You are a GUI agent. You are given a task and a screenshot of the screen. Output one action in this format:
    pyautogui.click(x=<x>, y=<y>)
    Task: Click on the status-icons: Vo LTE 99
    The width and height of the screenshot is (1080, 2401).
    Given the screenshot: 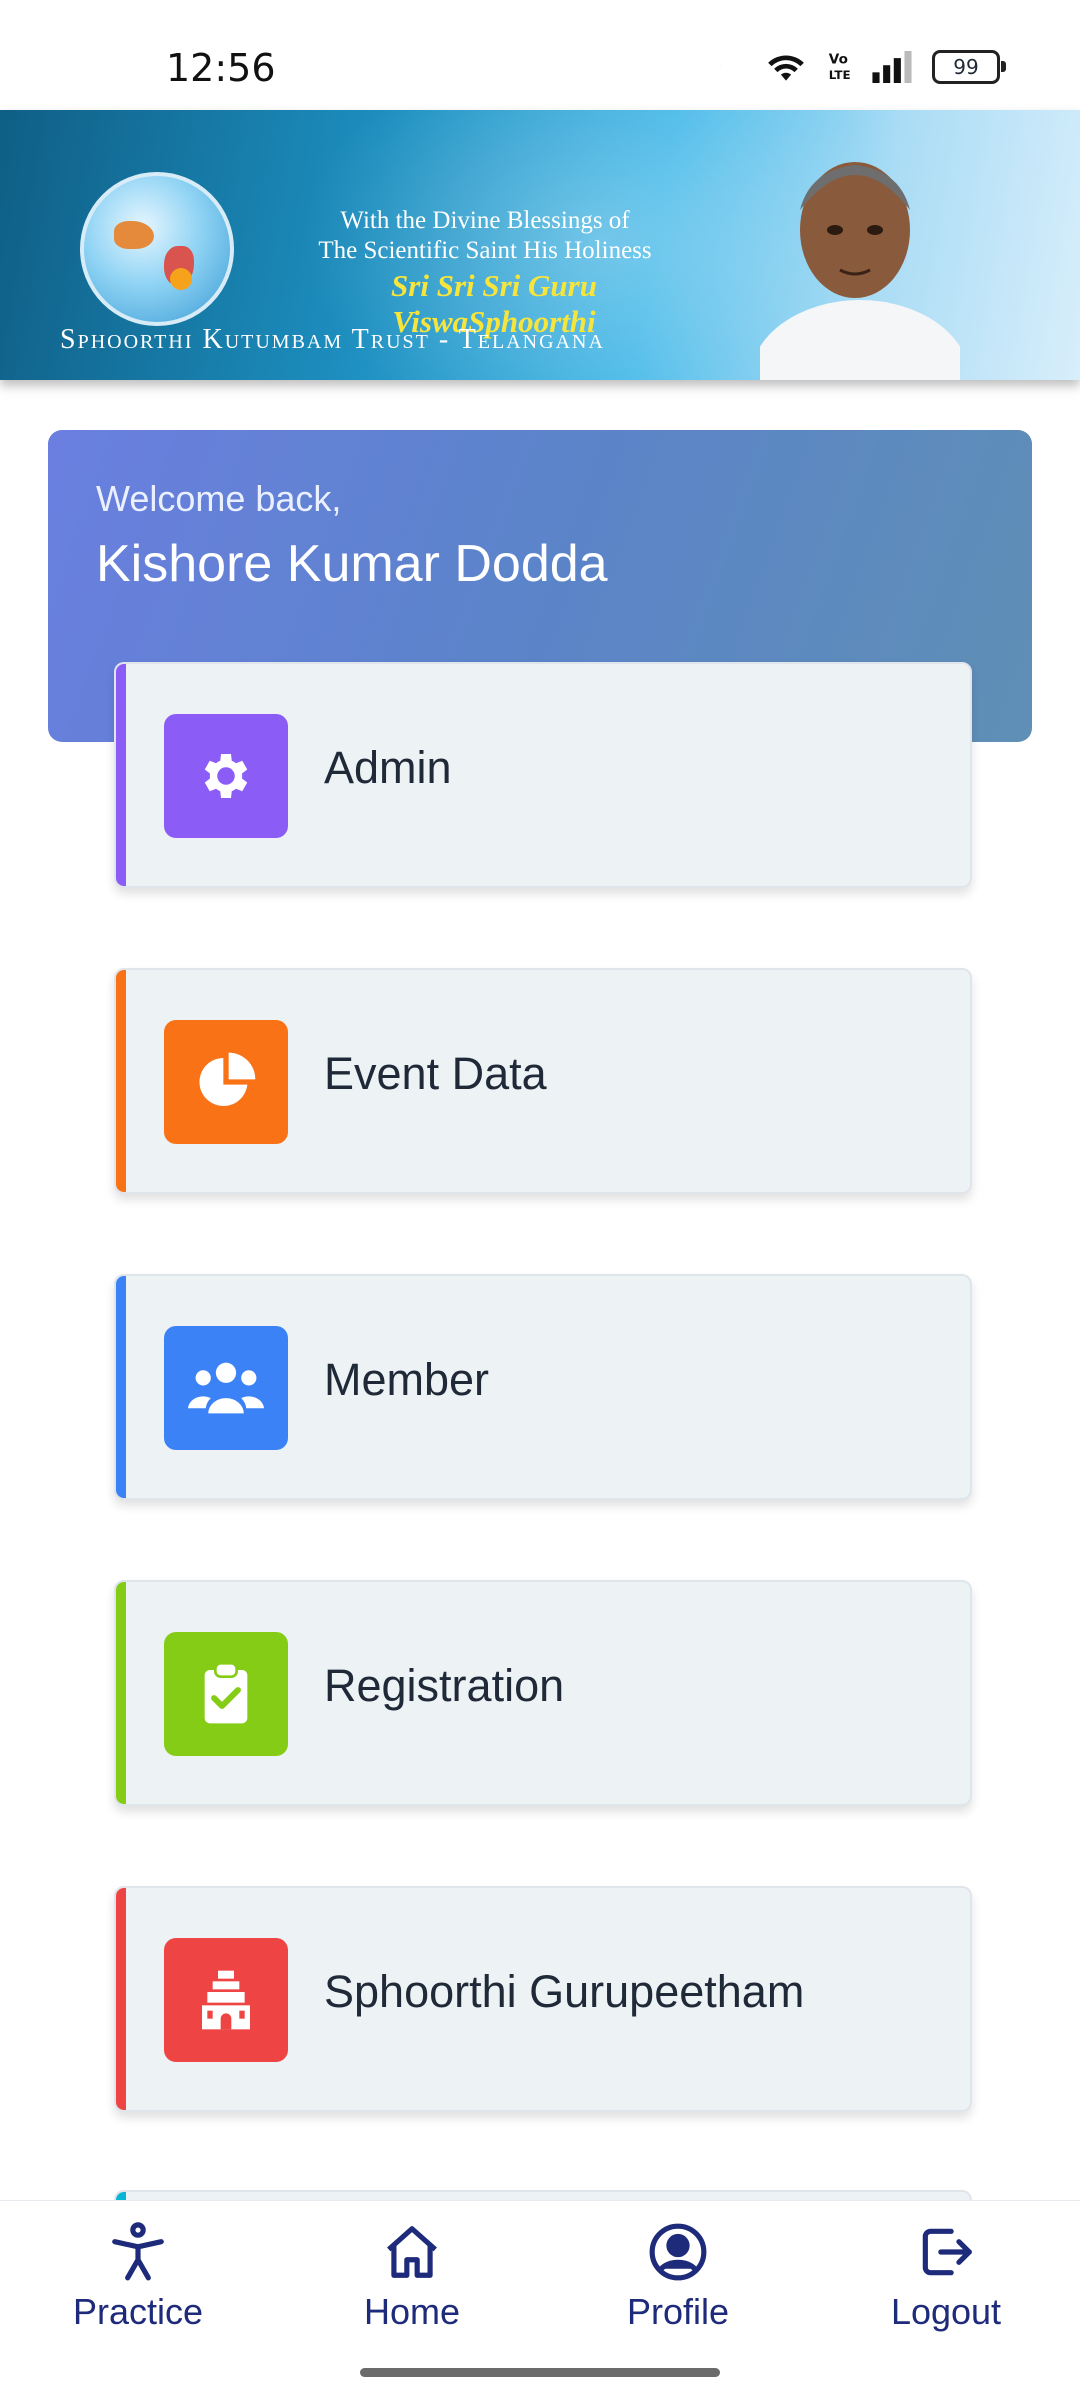 What is the action you would take?
    pyautogui.click(x=859, y=67)
    